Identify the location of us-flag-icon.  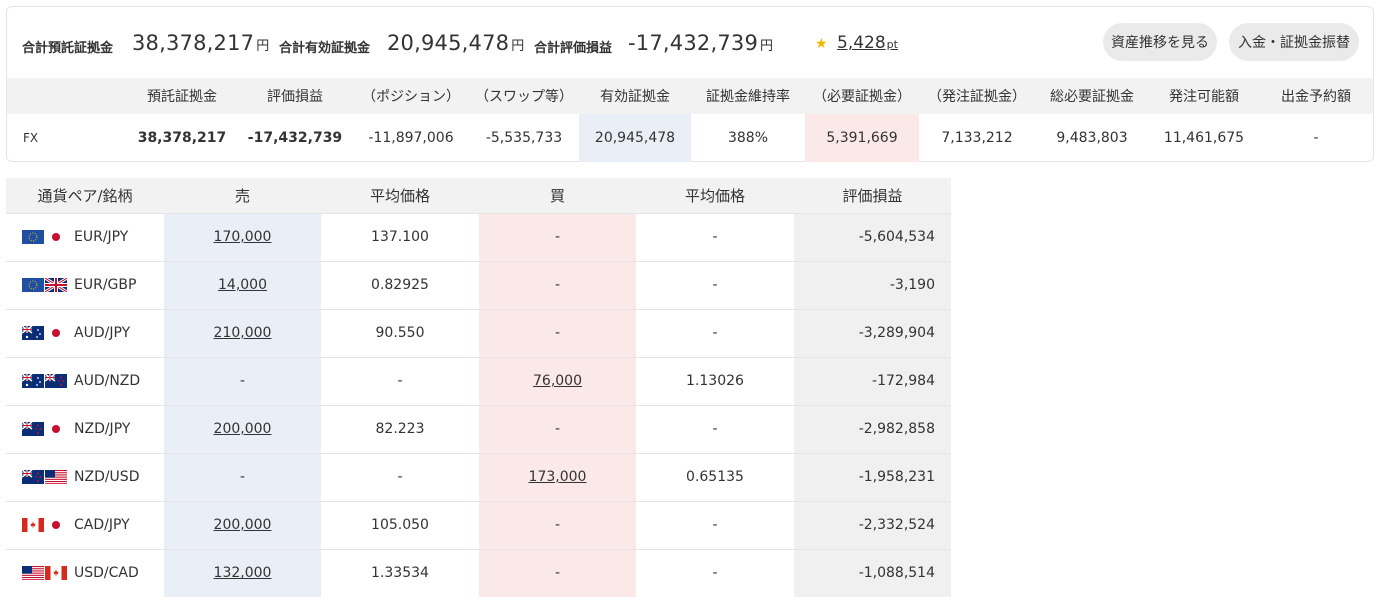
(56, 477).